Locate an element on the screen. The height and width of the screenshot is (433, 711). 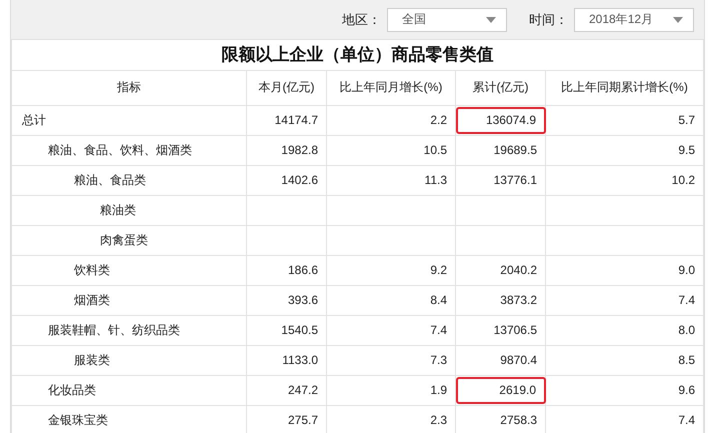
table-cell: 10.2 is located at coordinates (625, 180).